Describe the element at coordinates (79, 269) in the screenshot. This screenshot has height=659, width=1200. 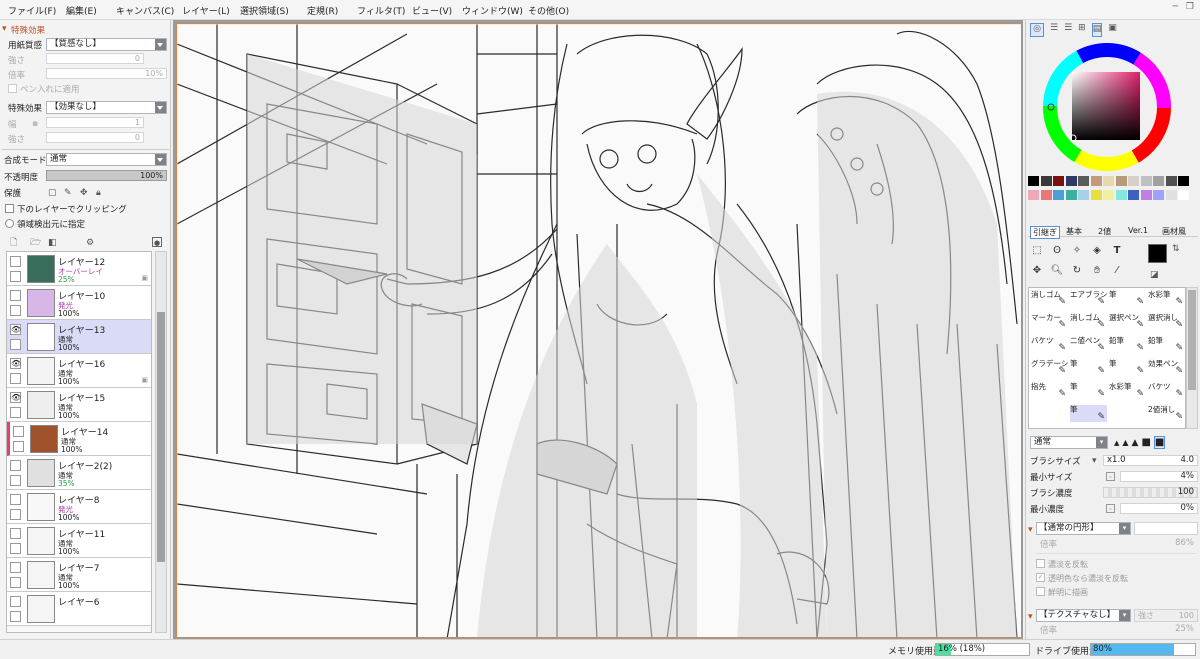
I see `layer-row: レイヤー12 オーバーレイ 25% ▣` at that location.